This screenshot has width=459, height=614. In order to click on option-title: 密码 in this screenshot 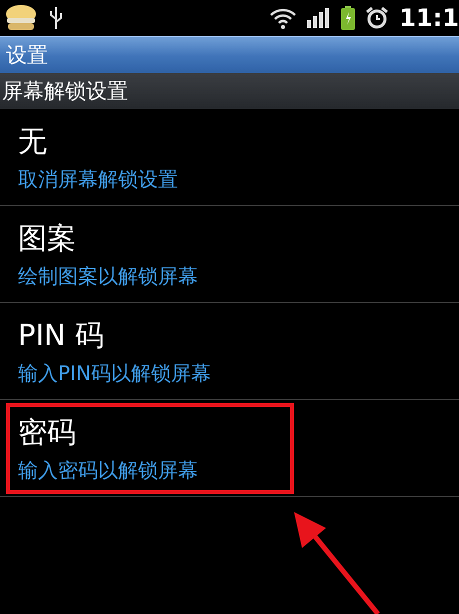, I will do `click(47, 432)`.